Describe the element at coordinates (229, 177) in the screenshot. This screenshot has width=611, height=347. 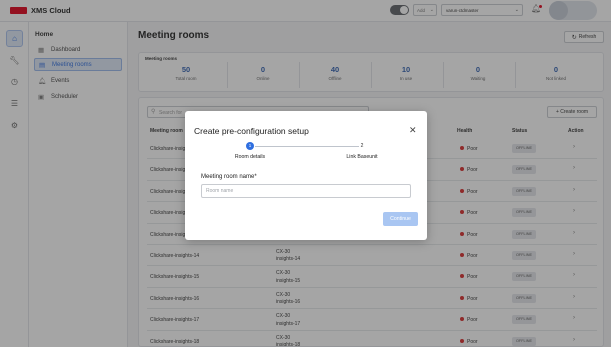
I see `room-name-label: Meeting room name*` at that location.